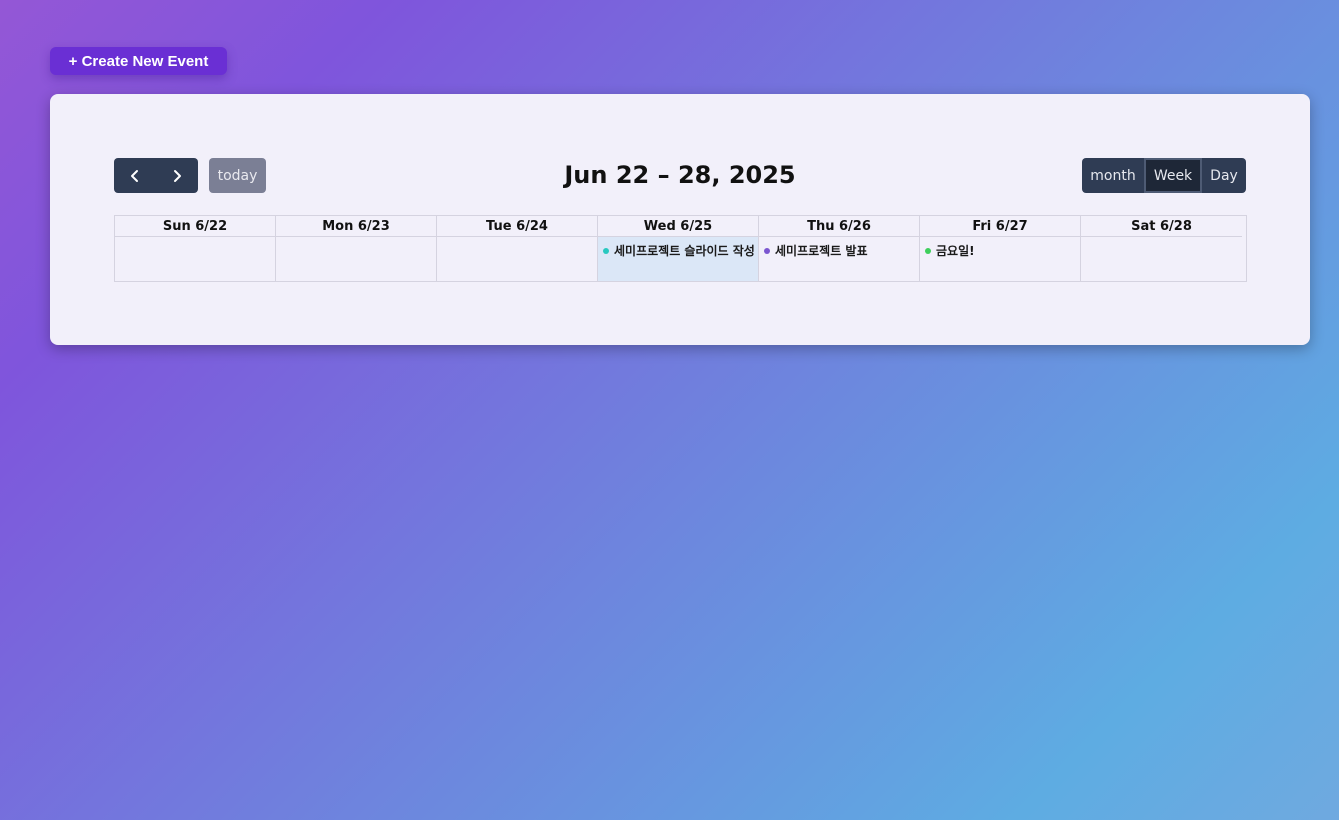 The image size is (1339, 820). I want to click on event-item: 세미프로젝트 발표, so click(839, 250).